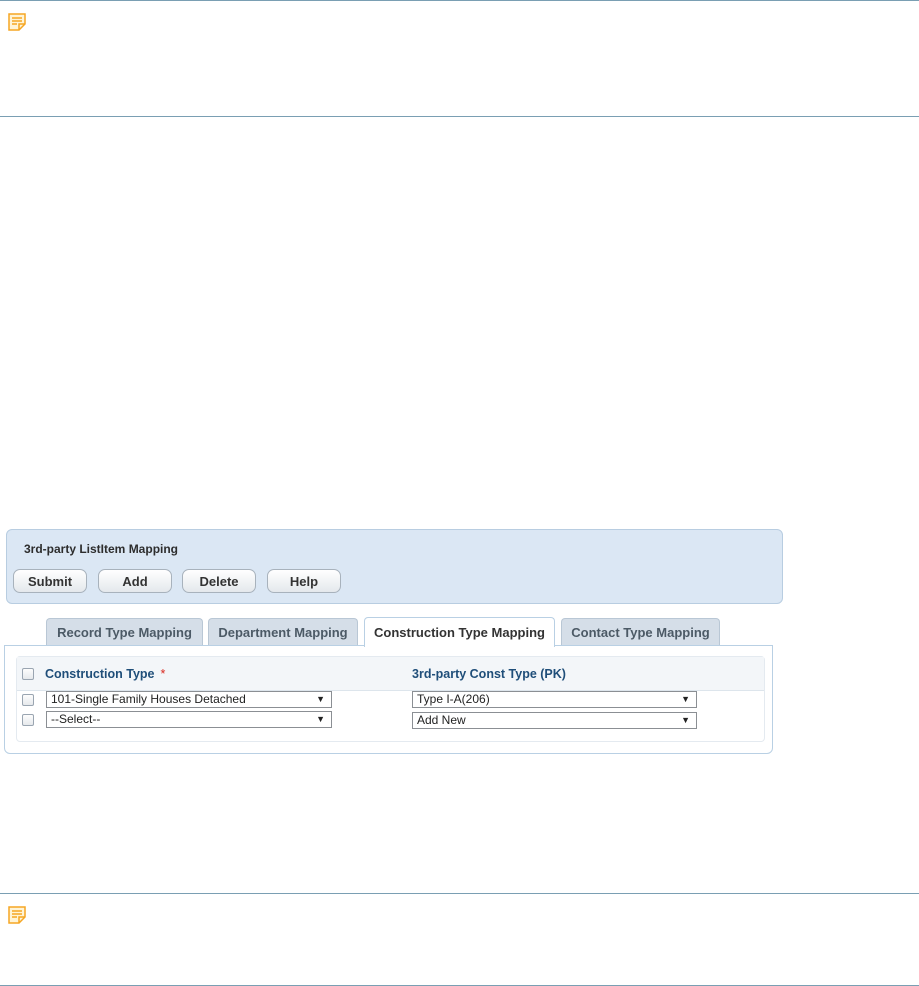 This screenshot has width=919, height=986. I want to click on row-1-third-party-type-select: Type I-A(206) ▼, so click(554, 699).